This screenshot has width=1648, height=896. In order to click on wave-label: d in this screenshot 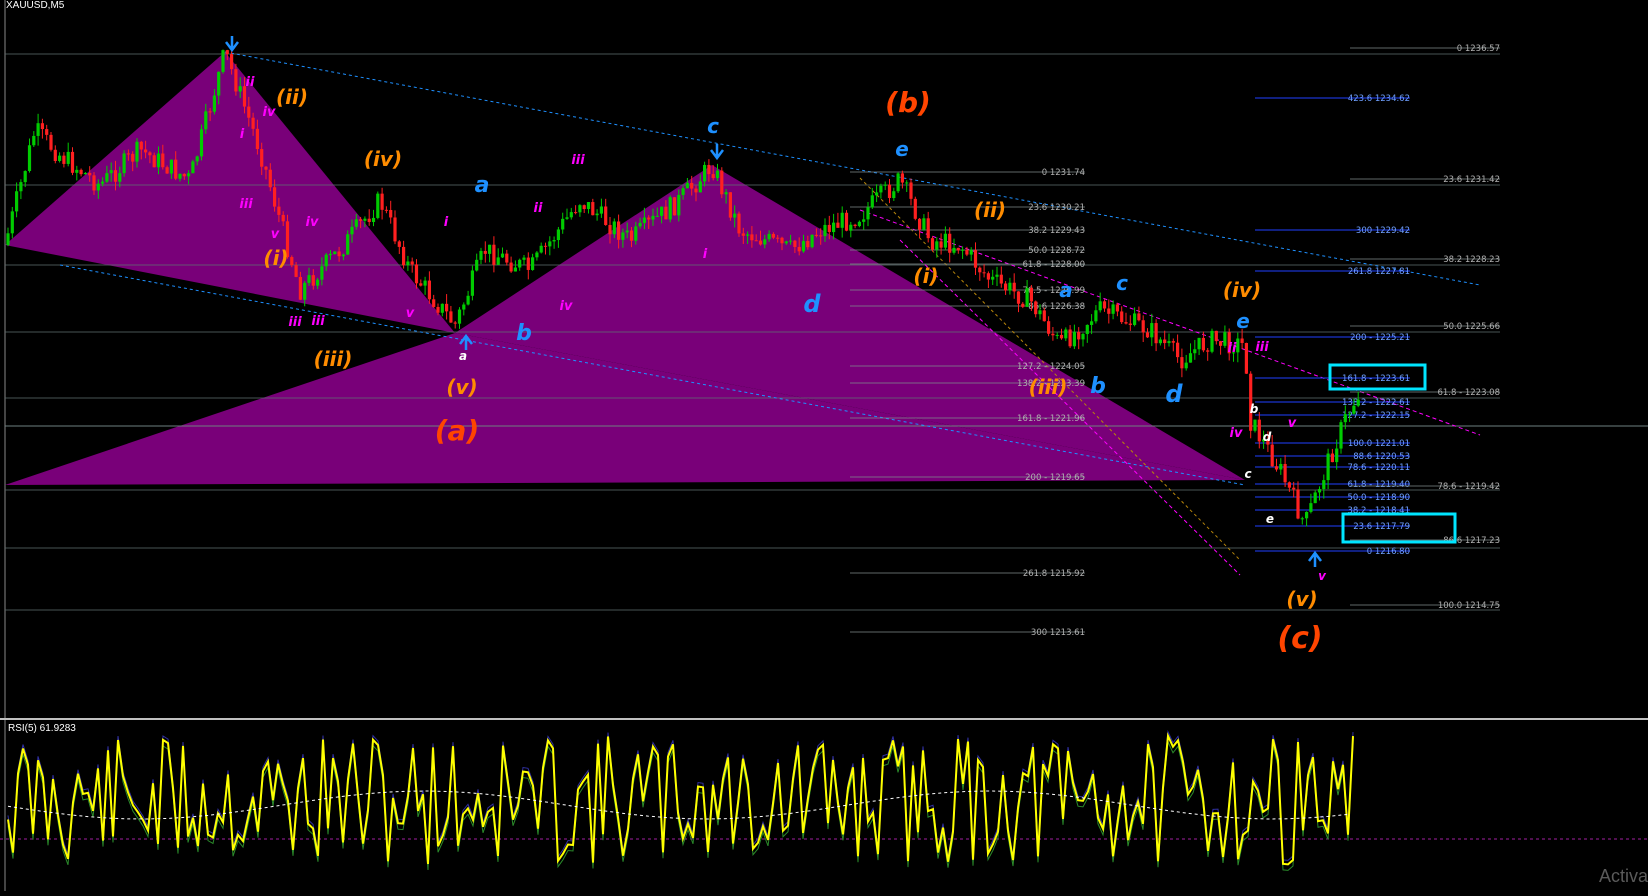, I will do `click(1267, 437)`.